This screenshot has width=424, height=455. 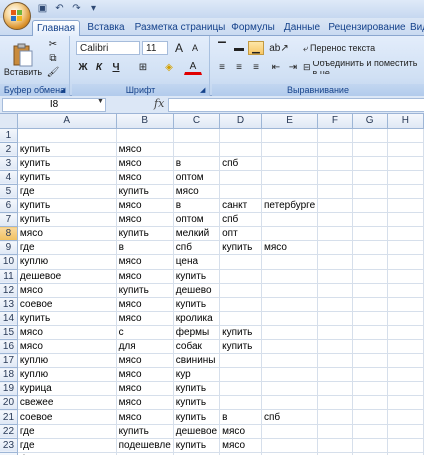 What do you see at coordinates (9, 121) in the screenshot?
I see `select-all-corner` at bounding box center [9, 121].